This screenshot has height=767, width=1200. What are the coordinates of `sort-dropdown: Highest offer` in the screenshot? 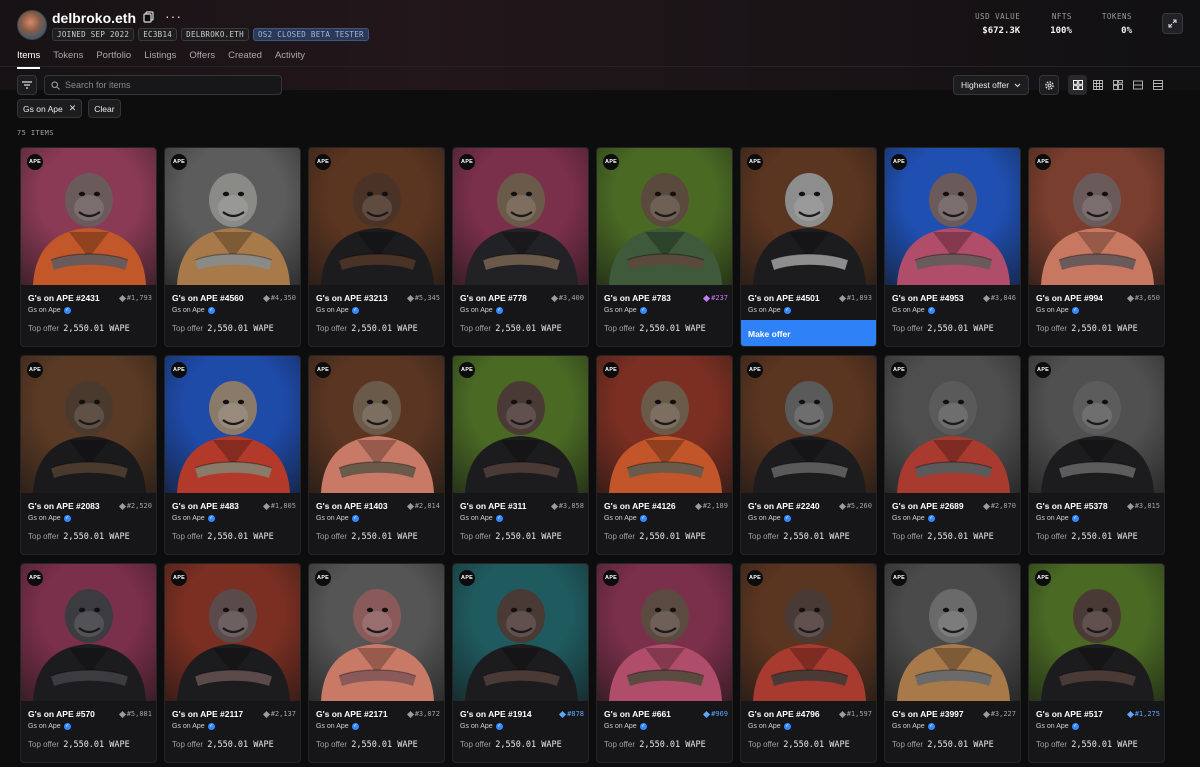 It's located at (991, 85).